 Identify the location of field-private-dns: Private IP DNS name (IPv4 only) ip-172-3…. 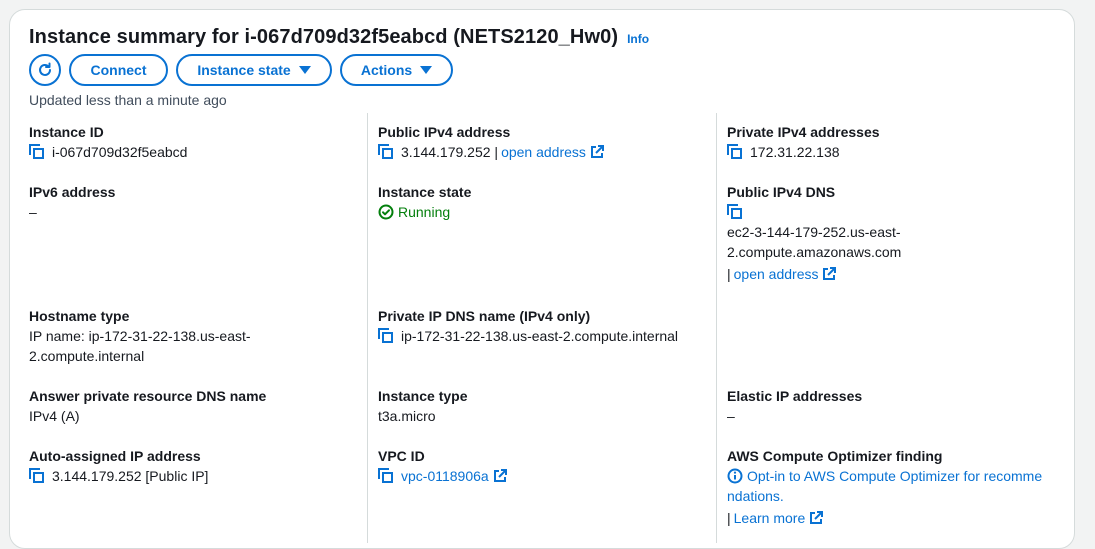
(528, 326).